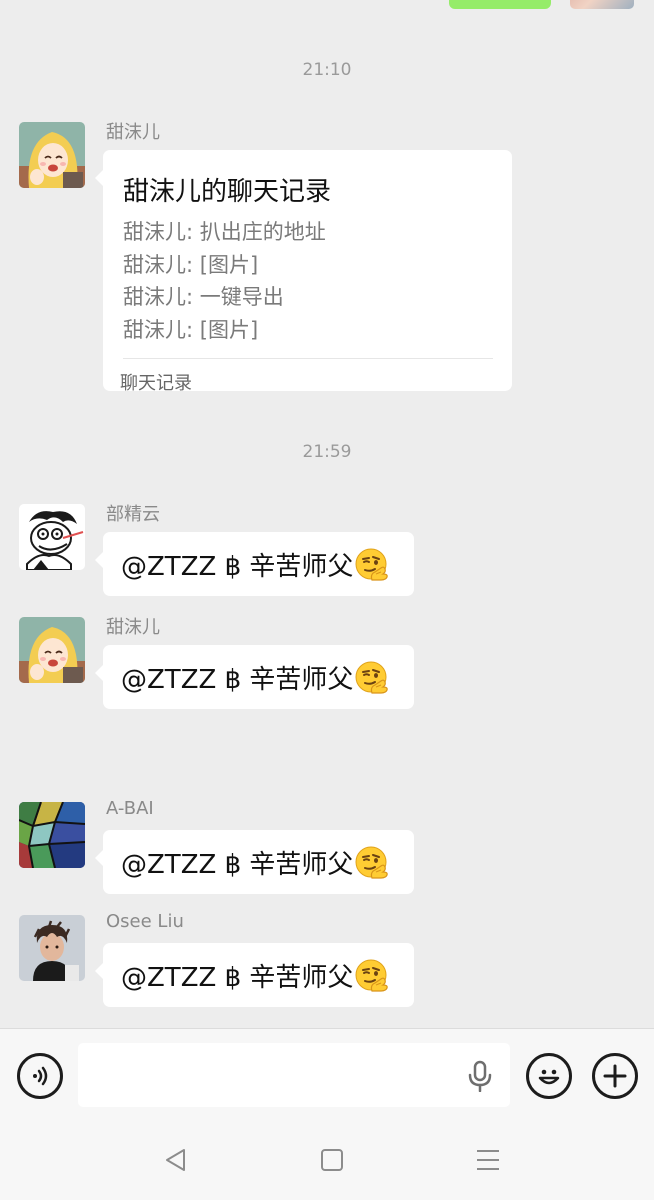 The image size is (654, 1200). I want to click on more-button, so click(615, 1076).